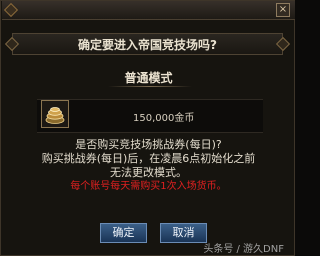  Describe the element at coordinates (11, 10) in the screenshot. I see `title-ornament-icon` at that location.